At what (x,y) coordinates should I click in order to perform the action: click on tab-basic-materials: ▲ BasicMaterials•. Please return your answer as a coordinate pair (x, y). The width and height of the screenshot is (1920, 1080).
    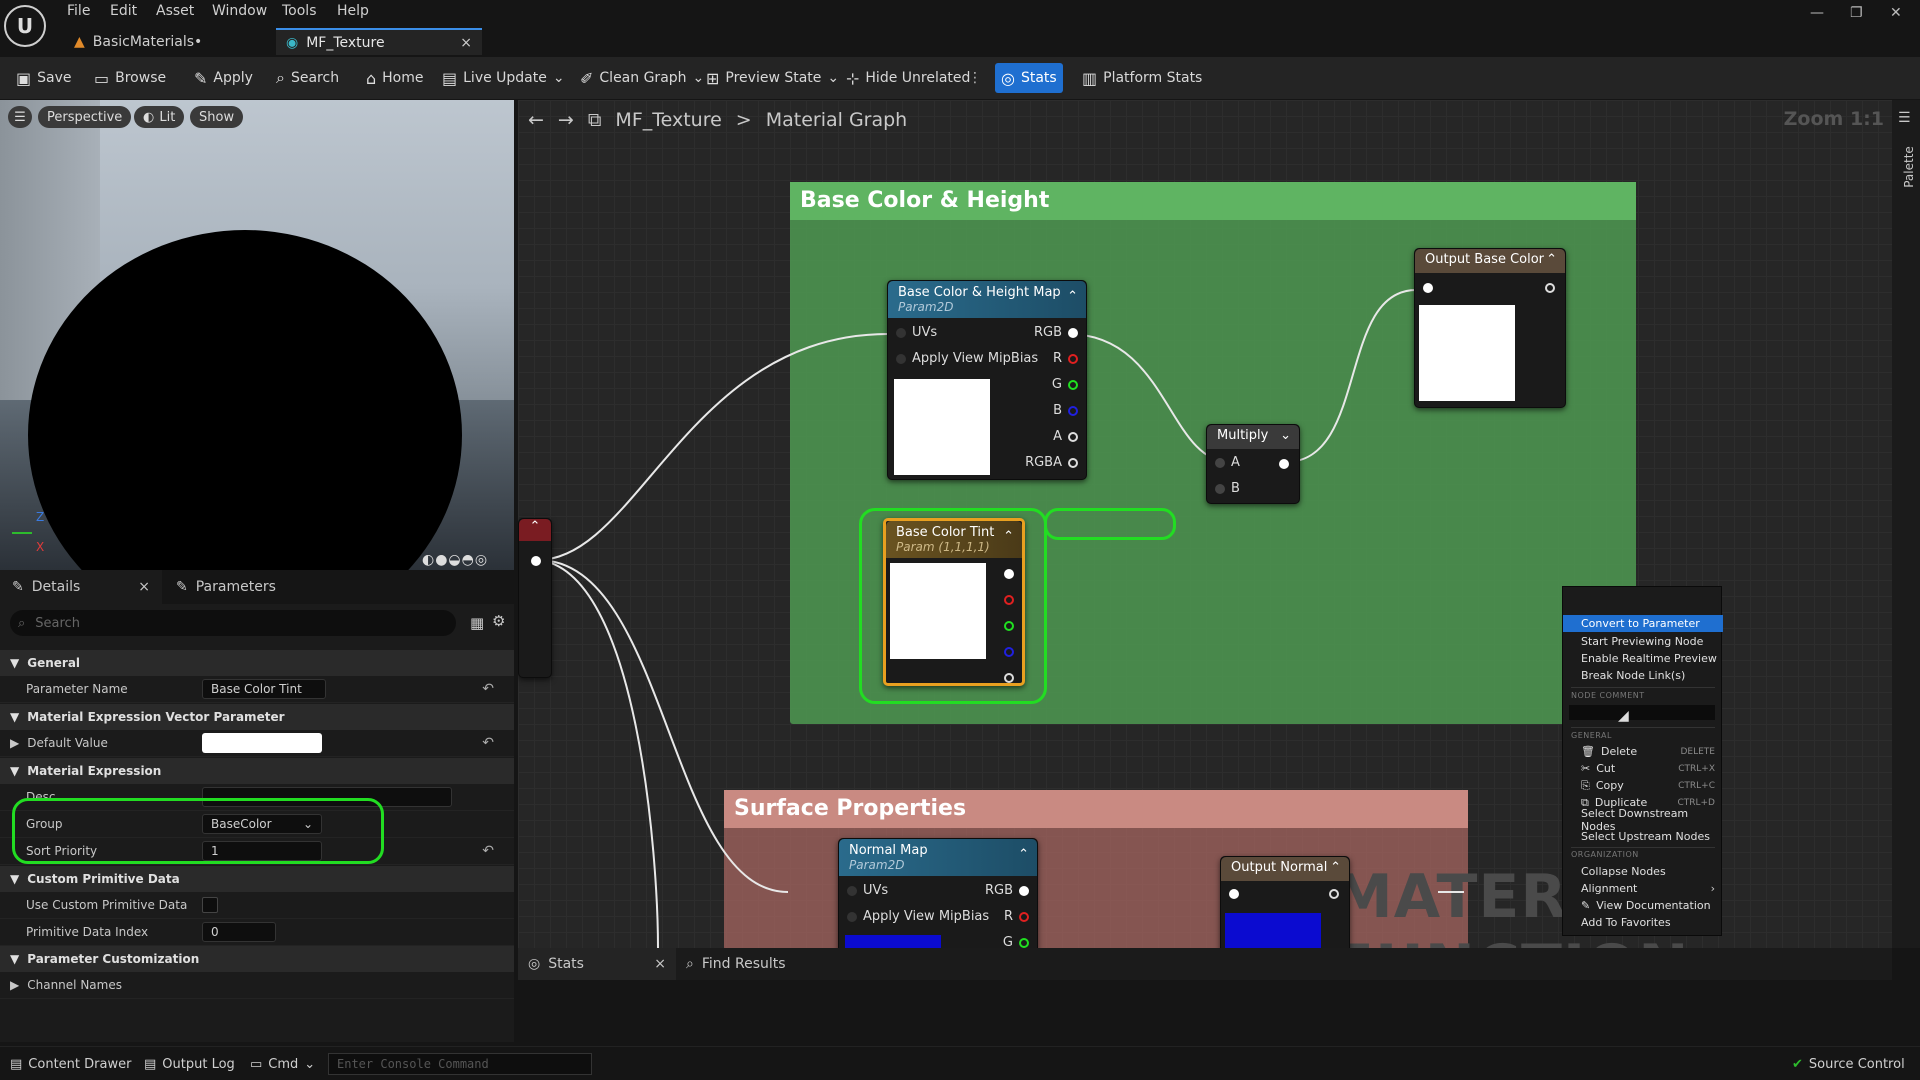
    Looking at the image, I should click on (169, 41).